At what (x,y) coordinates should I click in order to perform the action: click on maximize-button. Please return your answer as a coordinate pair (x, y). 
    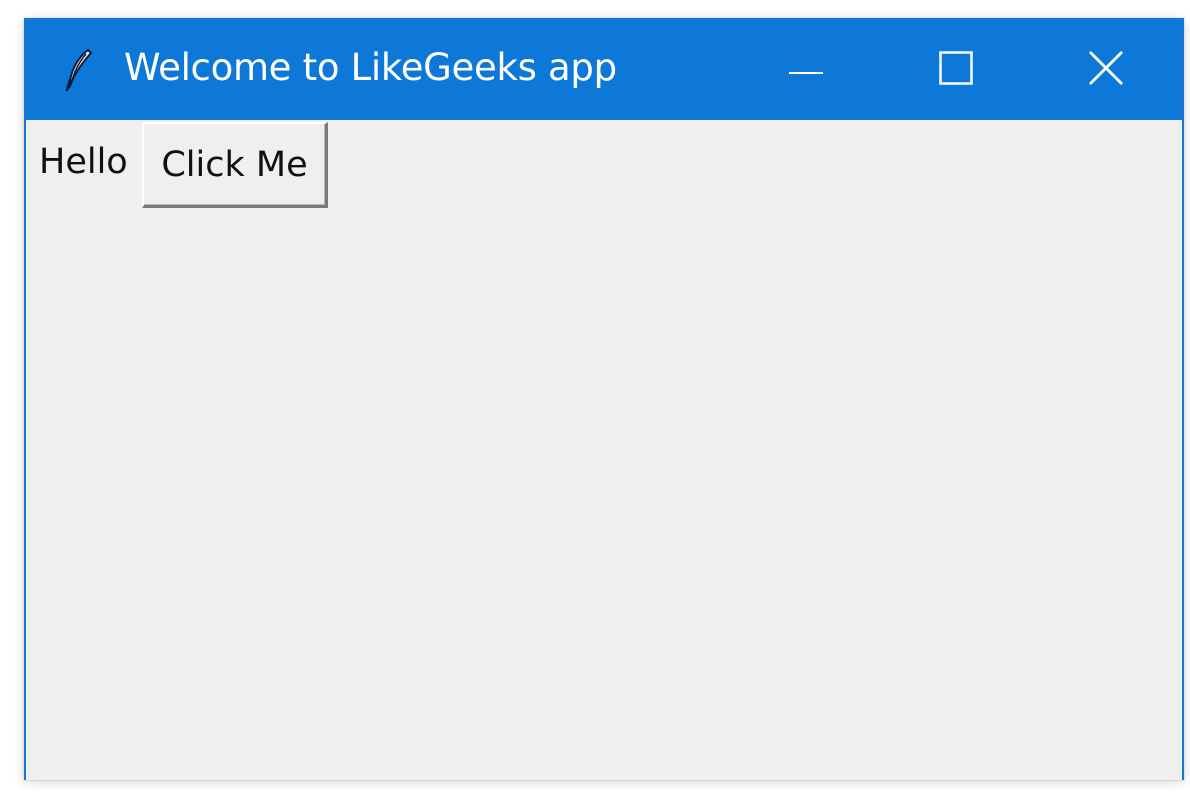
    Looking at the image, I should click on (956, 70).